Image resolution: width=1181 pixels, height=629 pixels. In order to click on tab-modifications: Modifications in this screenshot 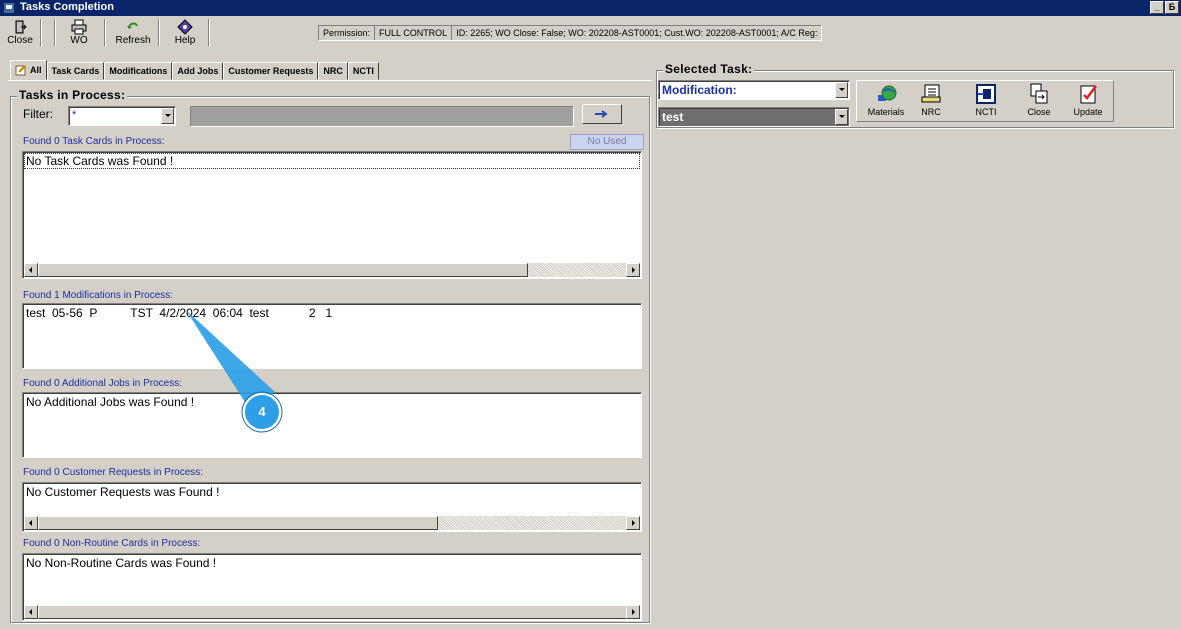, I will do `click(138, 71)`.